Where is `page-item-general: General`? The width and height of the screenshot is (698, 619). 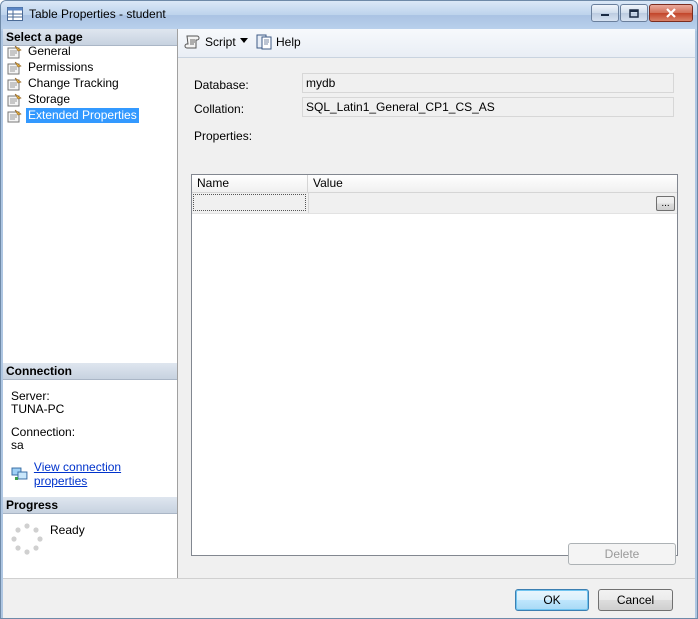 page-item-general: General is located at coordinates (40, 51).